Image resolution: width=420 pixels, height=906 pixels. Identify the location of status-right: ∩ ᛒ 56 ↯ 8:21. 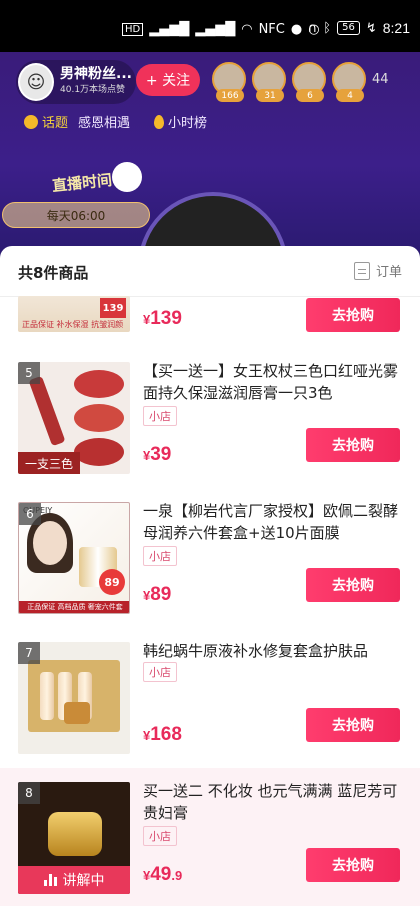
(359, 28).